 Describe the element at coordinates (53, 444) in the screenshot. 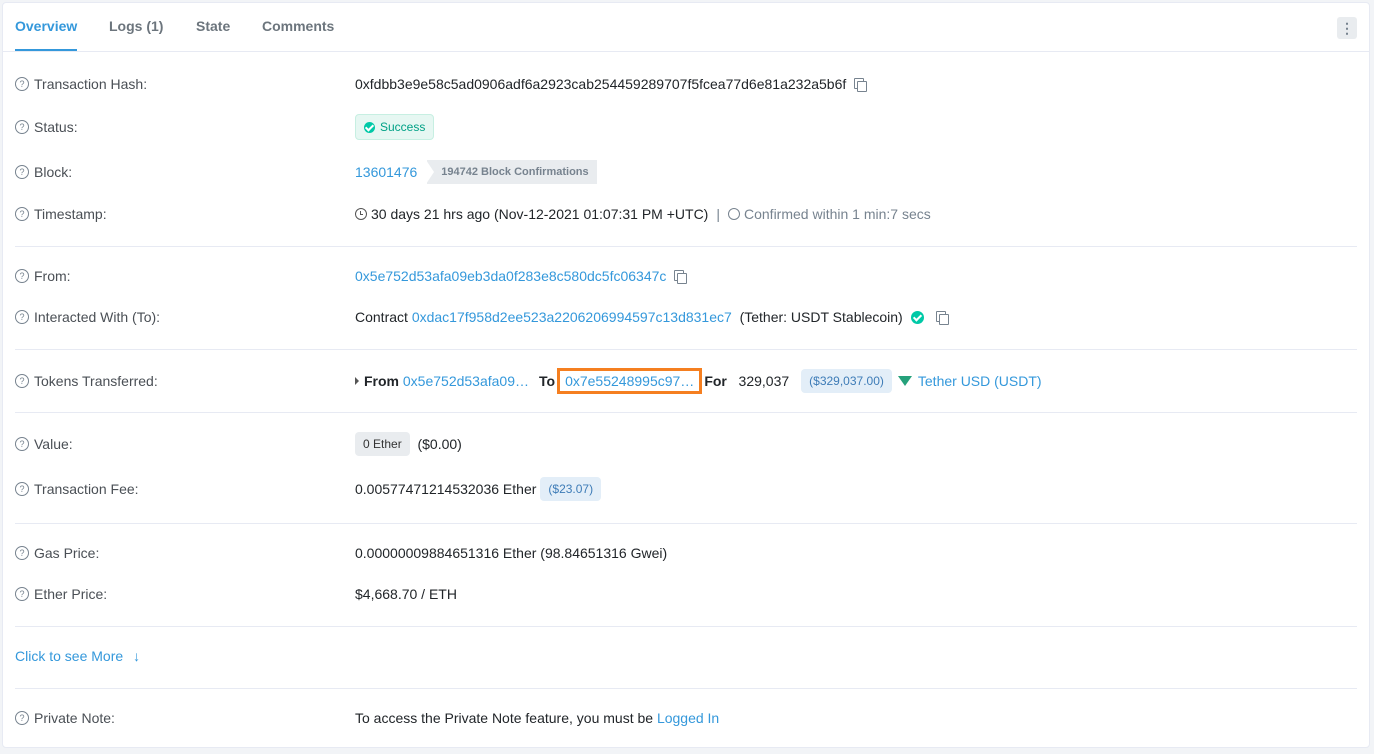

I see `label-value: Value:` at that location.